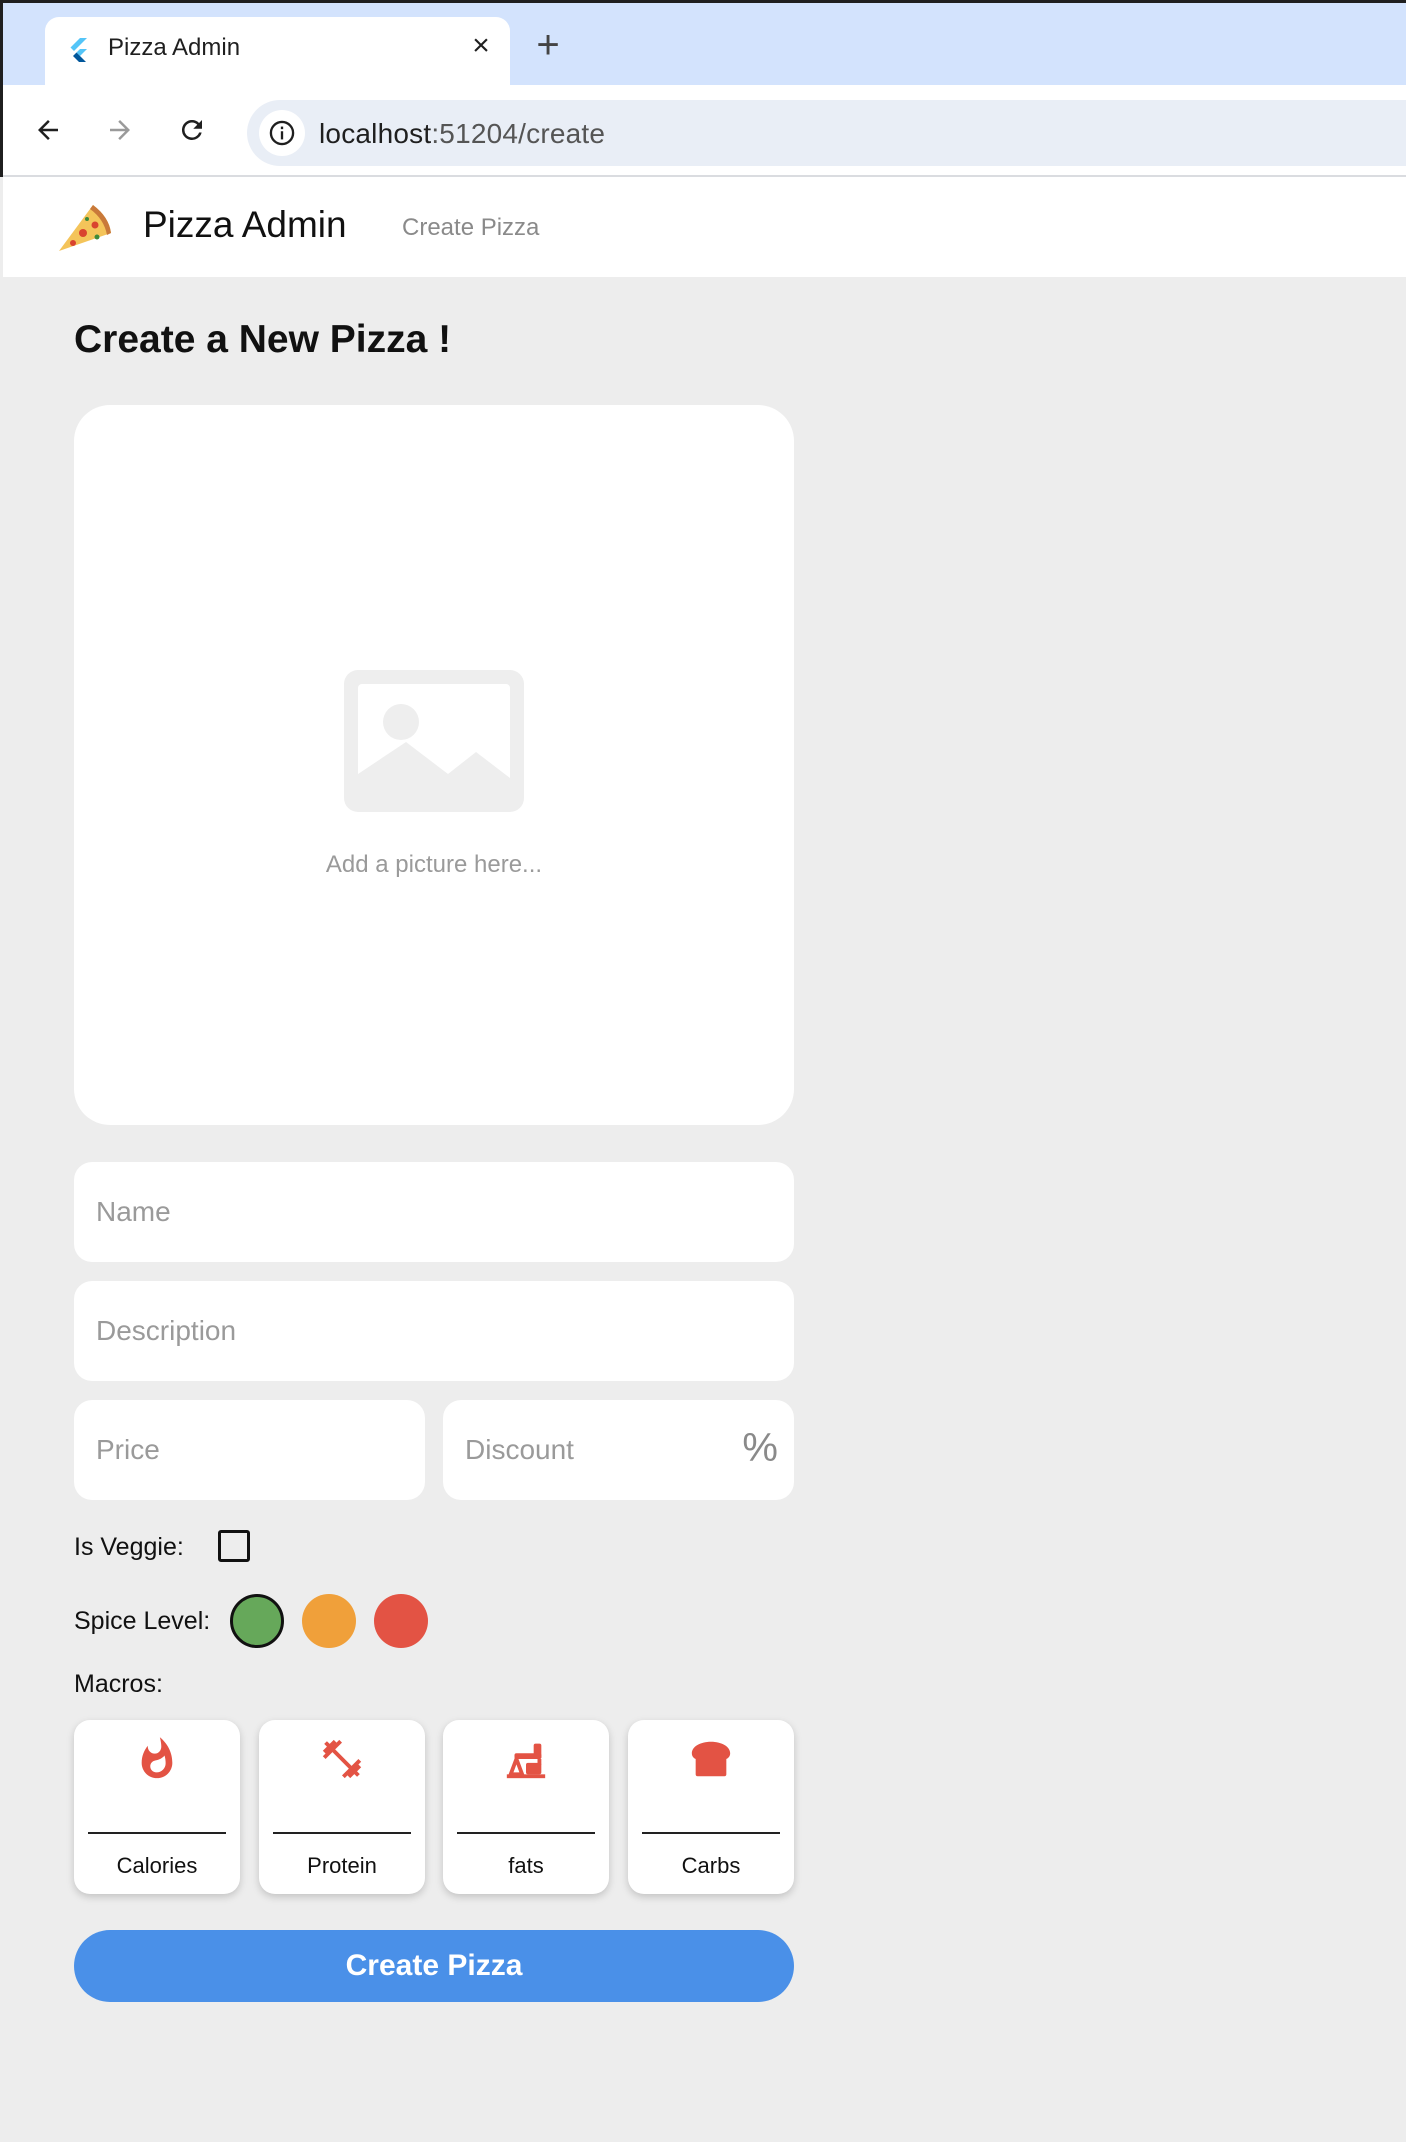  Describe the element at coordinates (157, 1807) in the screenshot. I see `macro-card-calories: Calories` at that location.